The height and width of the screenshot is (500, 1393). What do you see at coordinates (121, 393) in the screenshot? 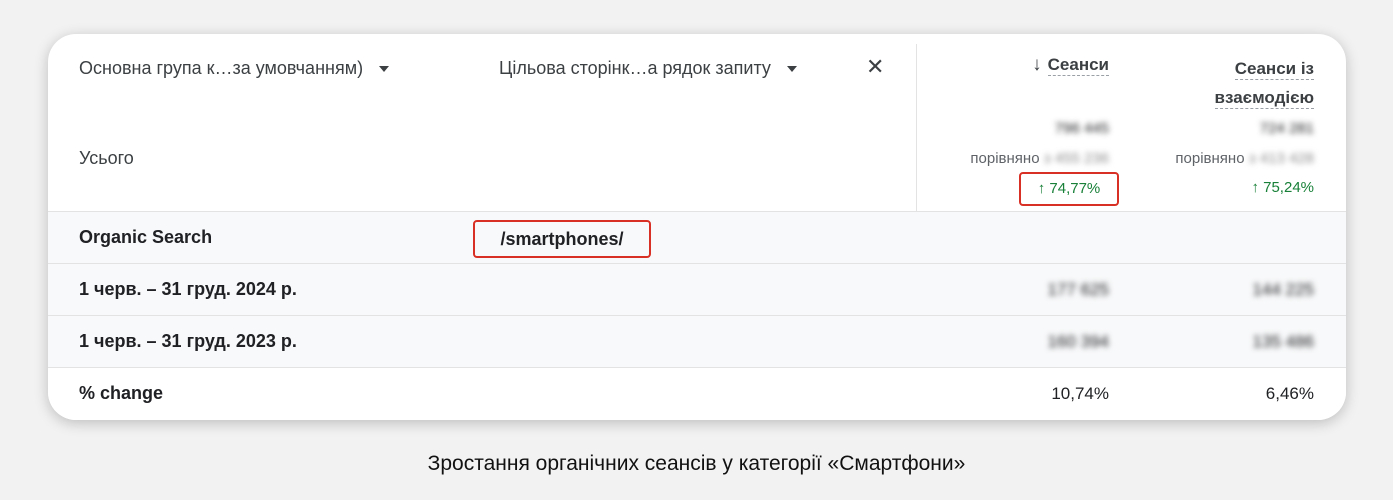
I see `row-label: % change` at bounding box center [121, 393].